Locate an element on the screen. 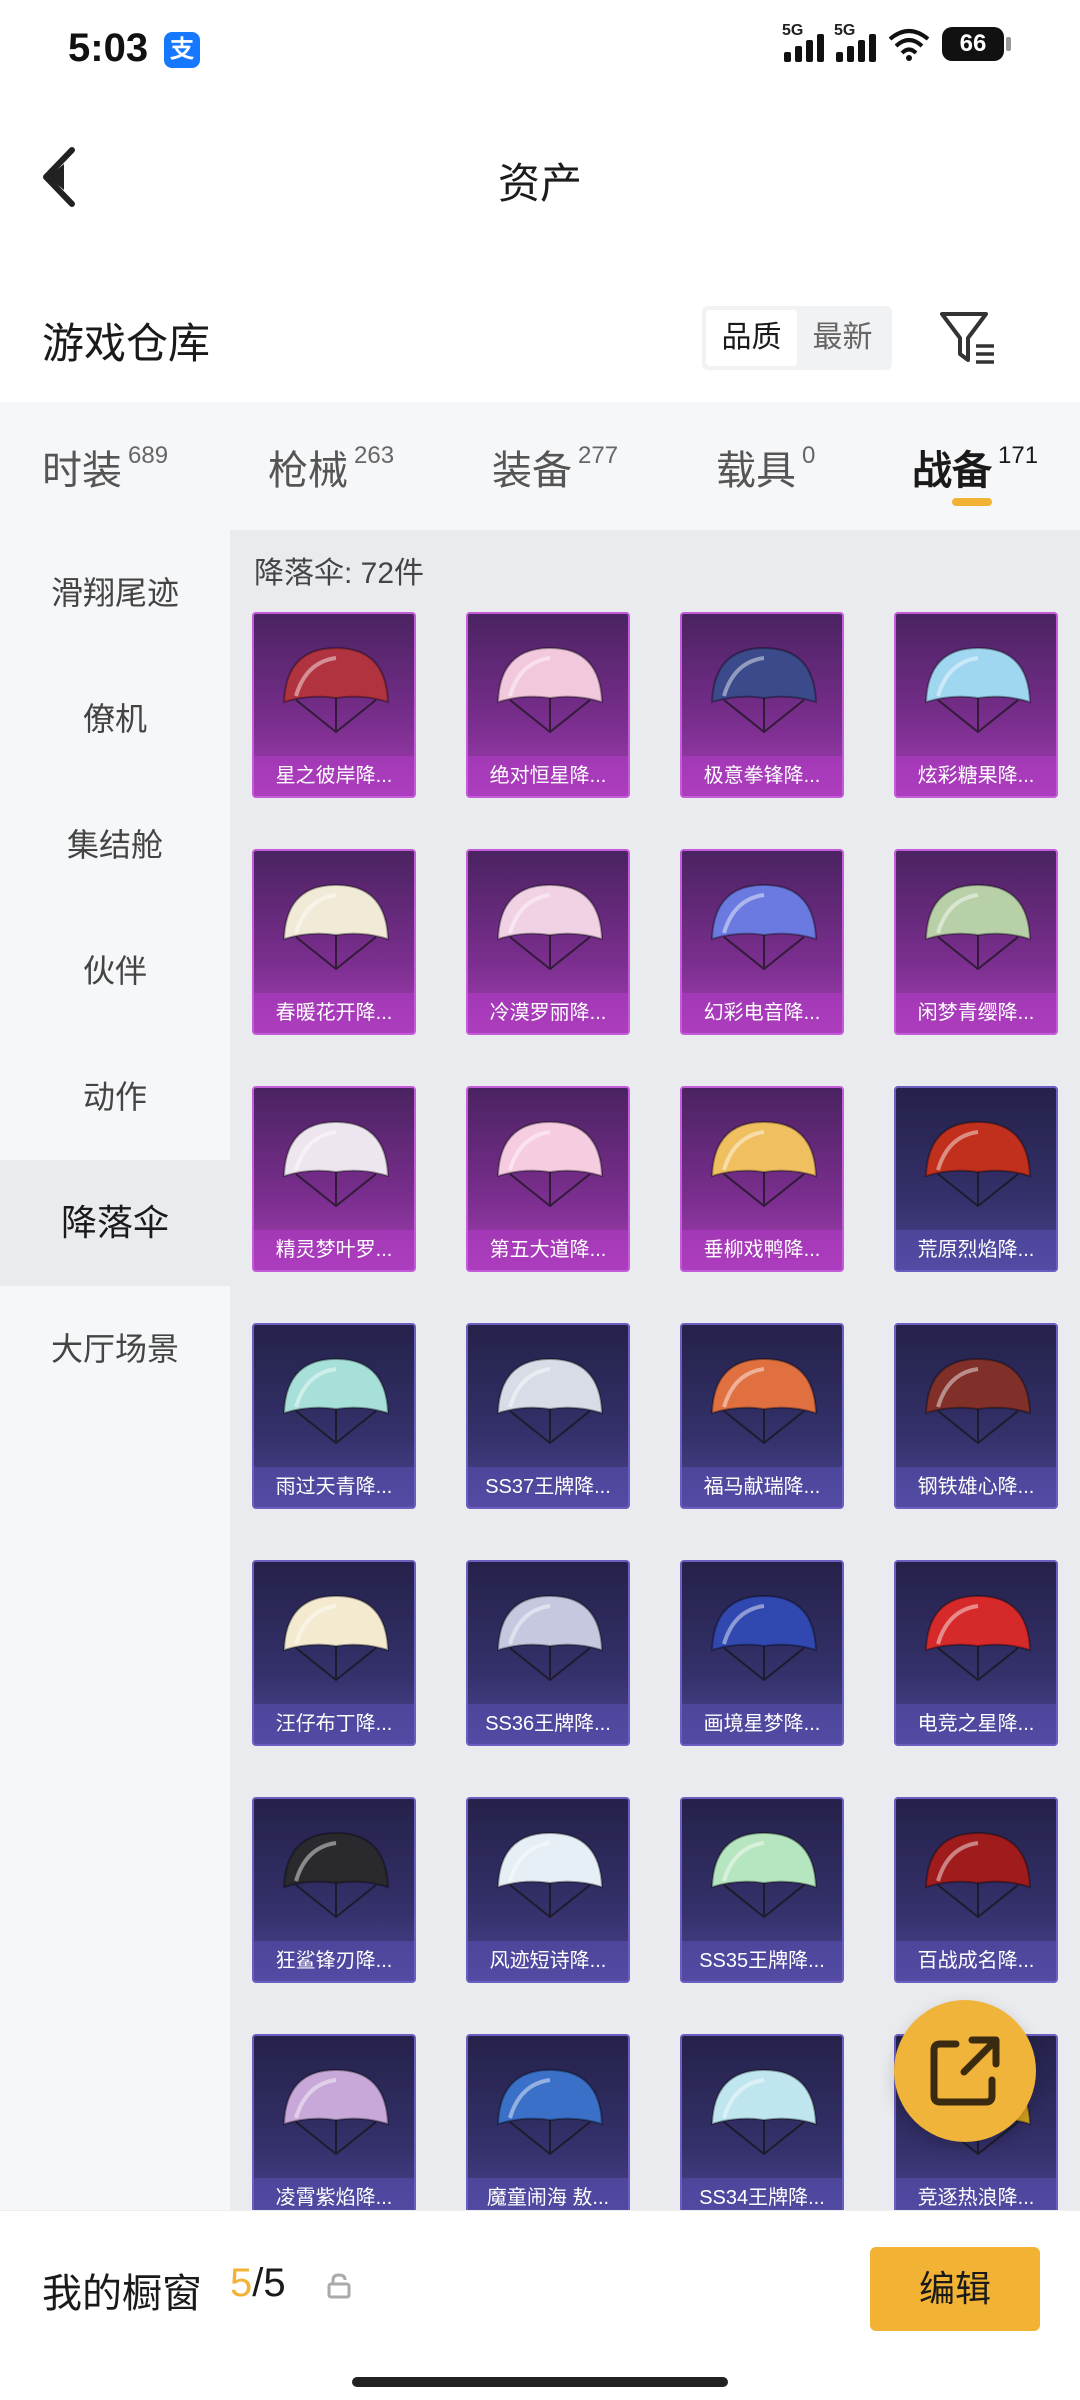 This screenshot has width=1080, height=2400. sort-quality-button: 品质 is located at coordinates (751, 338).